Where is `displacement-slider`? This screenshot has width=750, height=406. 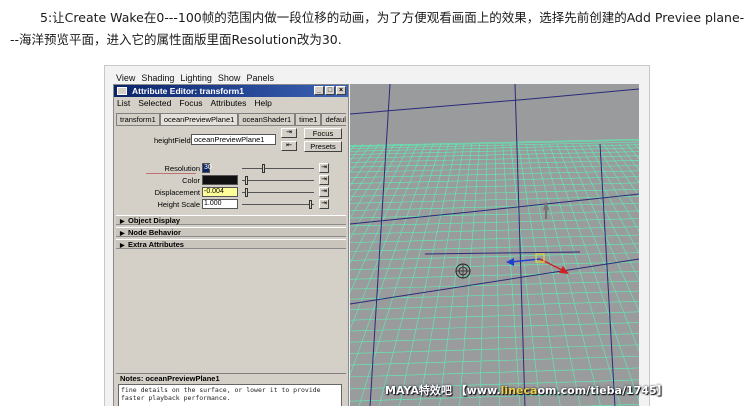
displacement-slider is located at coordinates (278, 192).